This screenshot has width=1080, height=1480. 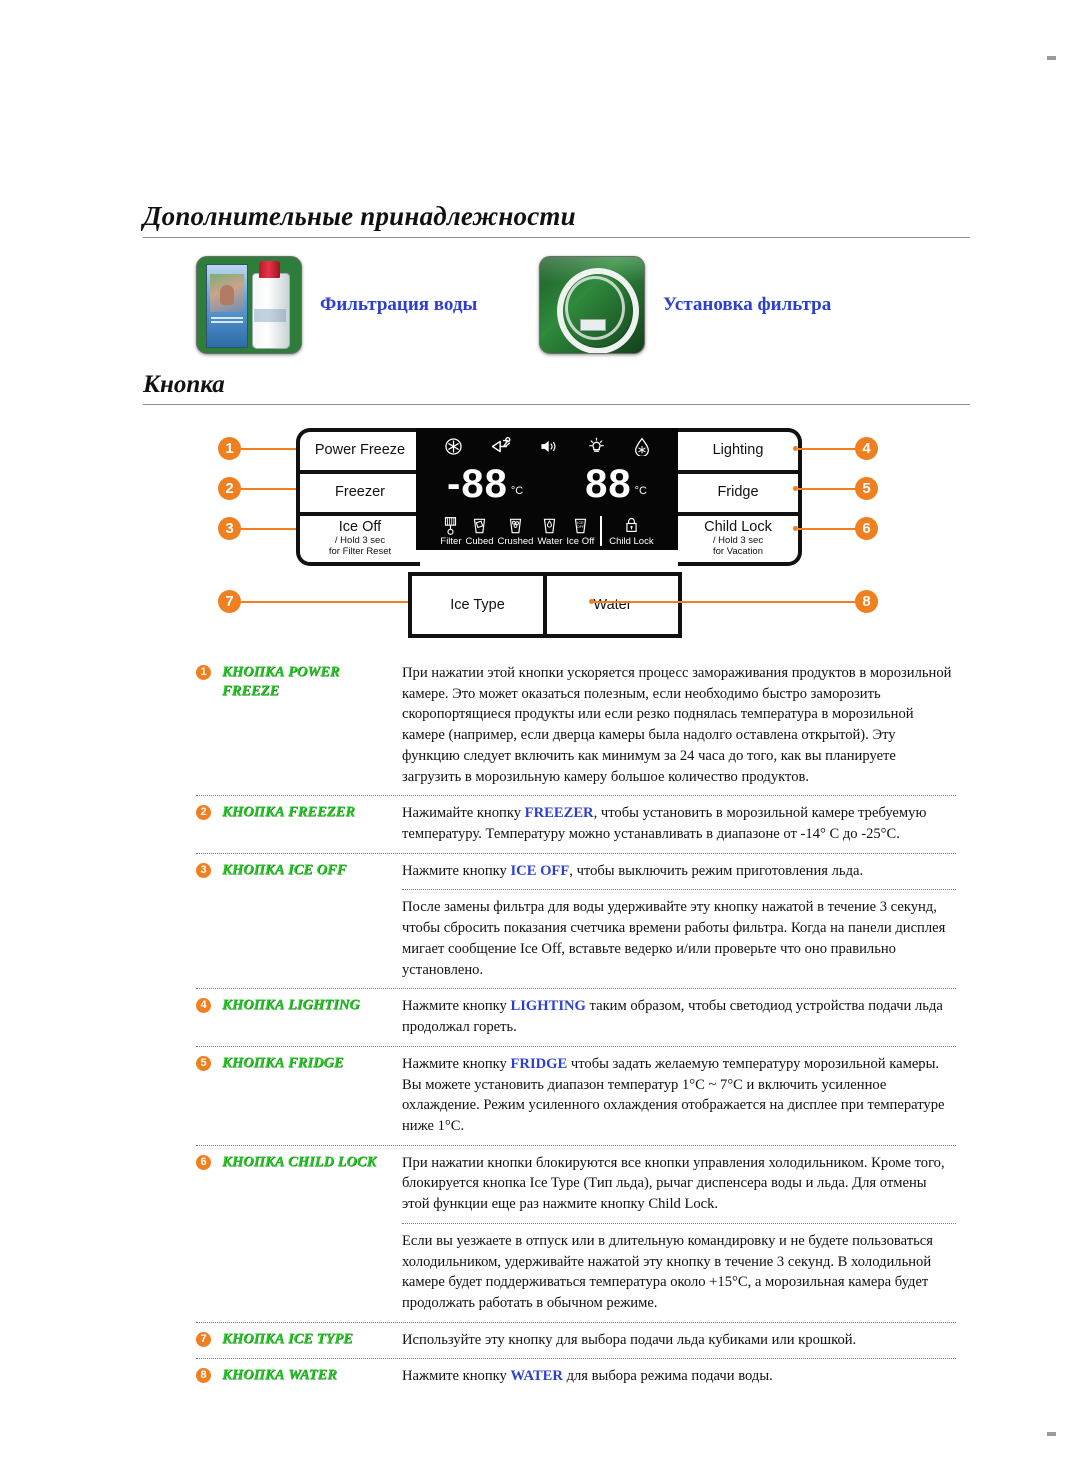 What do you see at coordinates (515, 541) in the screenshot?
I see `indicator-label: Crushed` at bounding box center [515, 541].